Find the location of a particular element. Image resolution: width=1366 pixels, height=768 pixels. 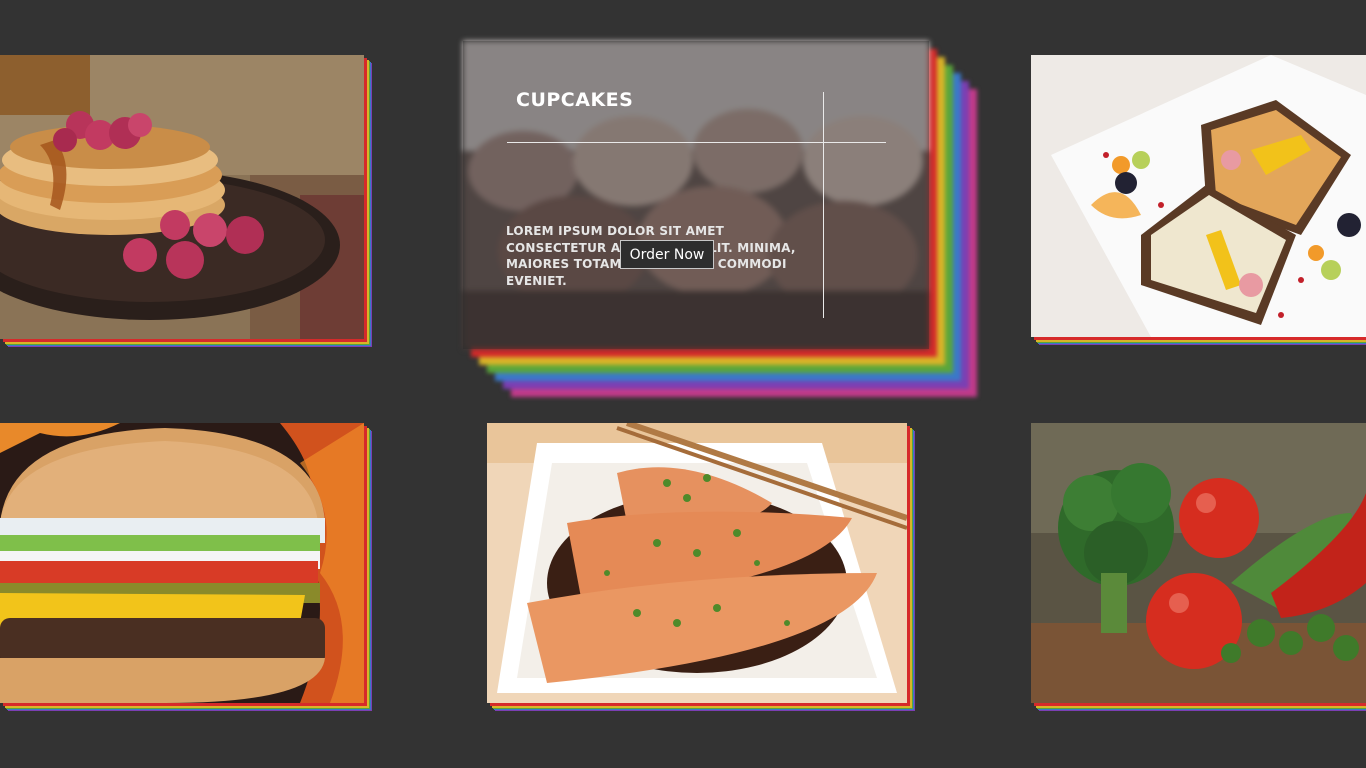

burger-photo is located at coordinates (182, 563).